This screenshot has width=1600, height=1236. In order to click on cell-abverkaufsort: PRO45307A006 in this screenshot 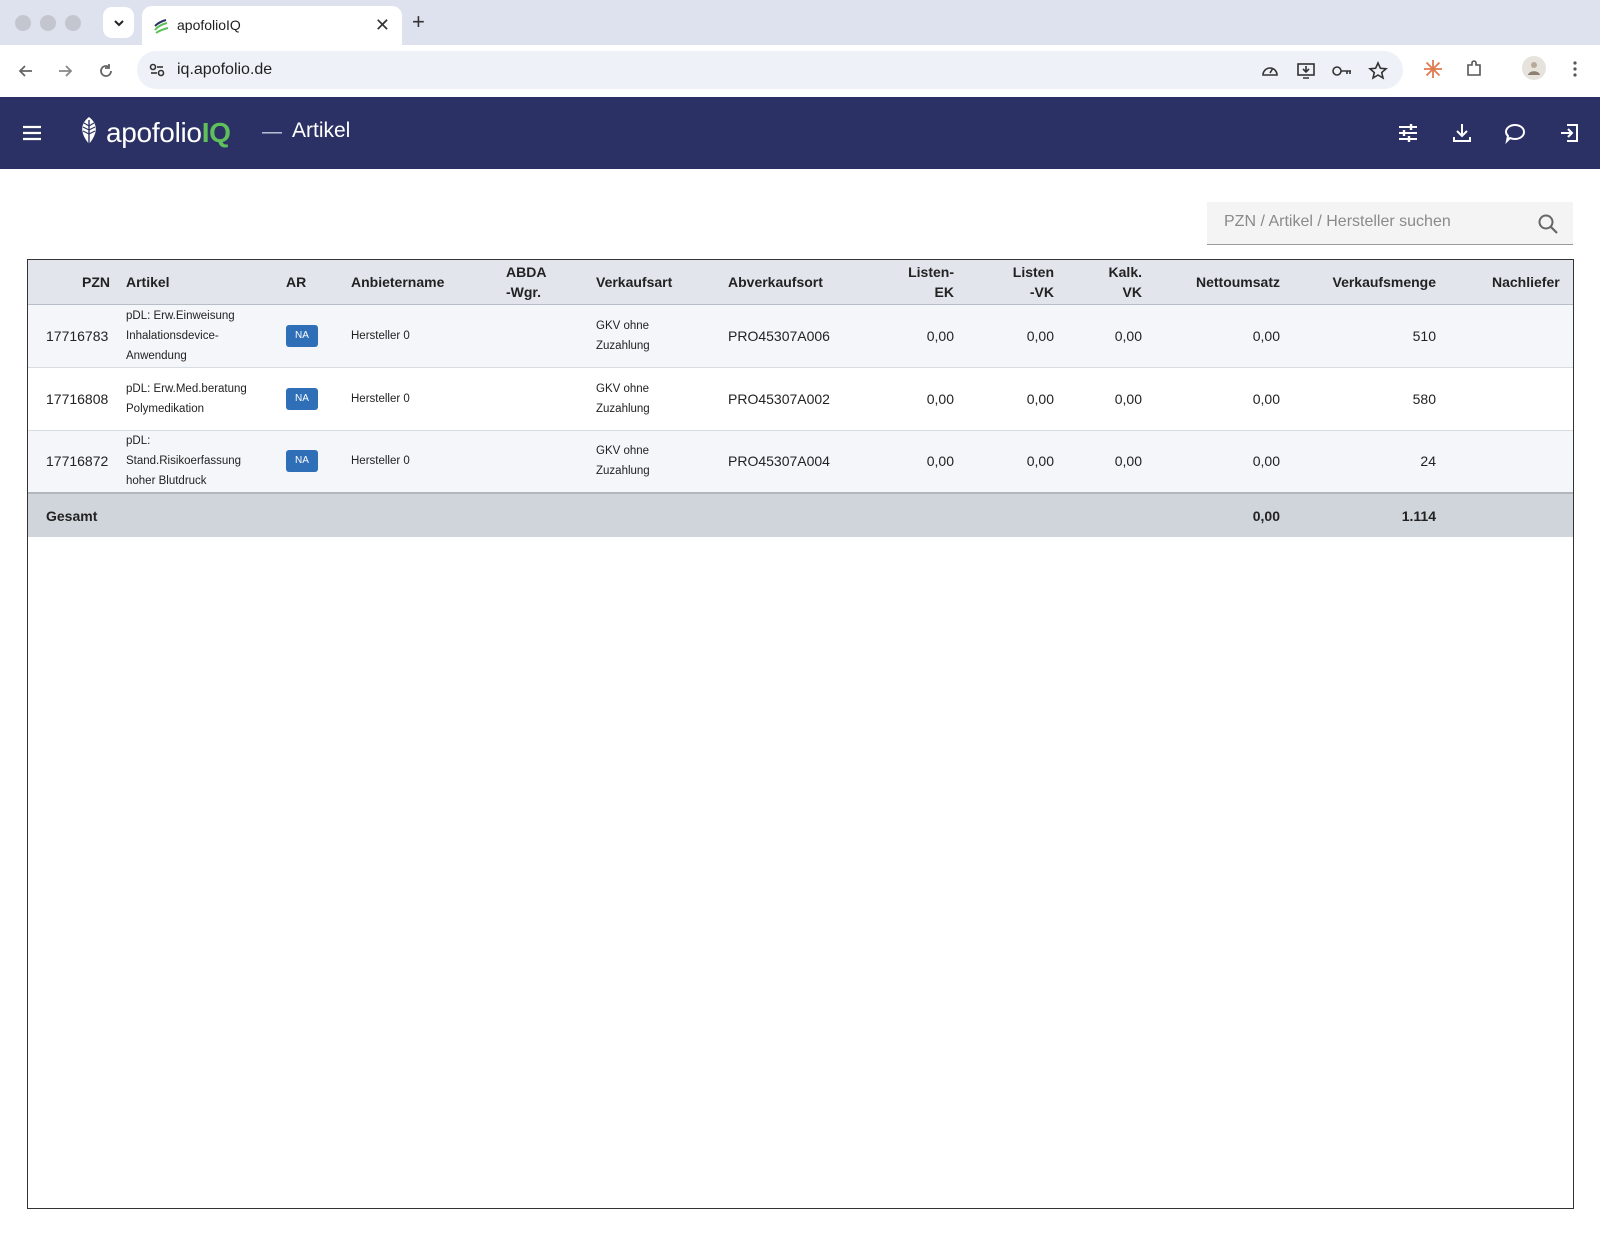, I will do `click(779, 335)`.